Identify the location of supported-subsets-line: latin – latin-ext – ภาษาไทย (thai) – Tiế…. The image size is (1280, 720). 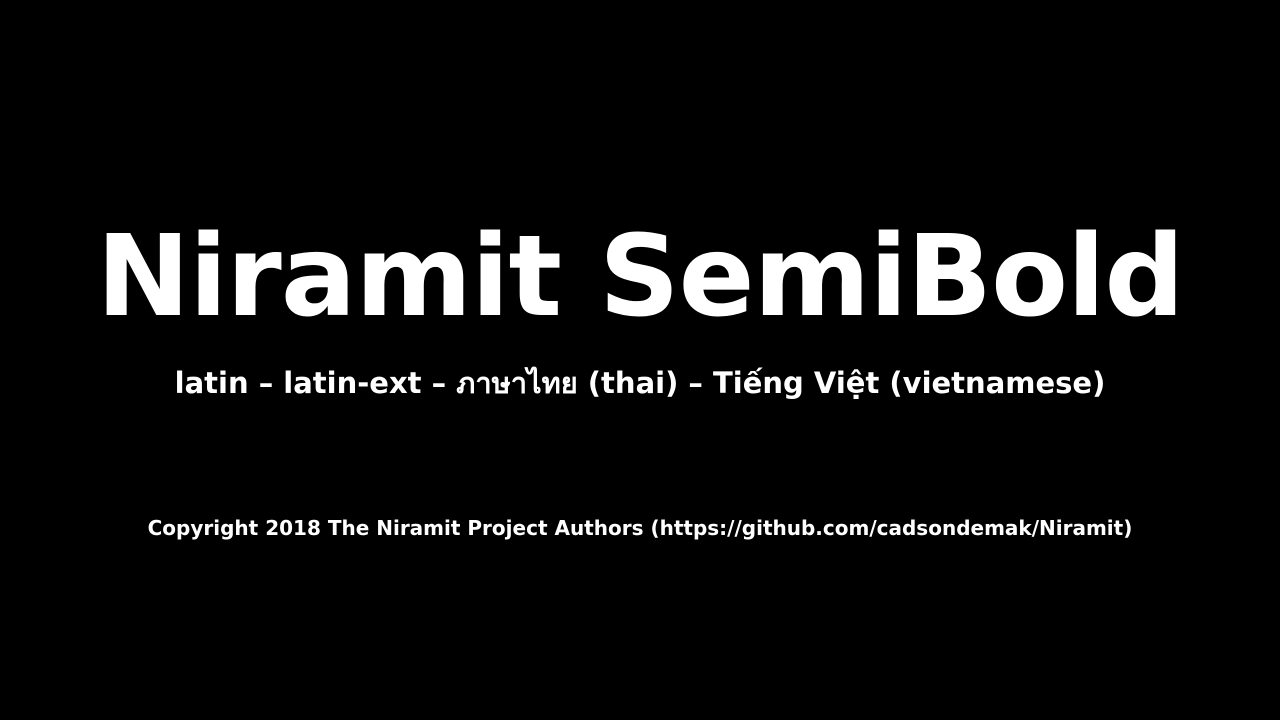
(640, 383).